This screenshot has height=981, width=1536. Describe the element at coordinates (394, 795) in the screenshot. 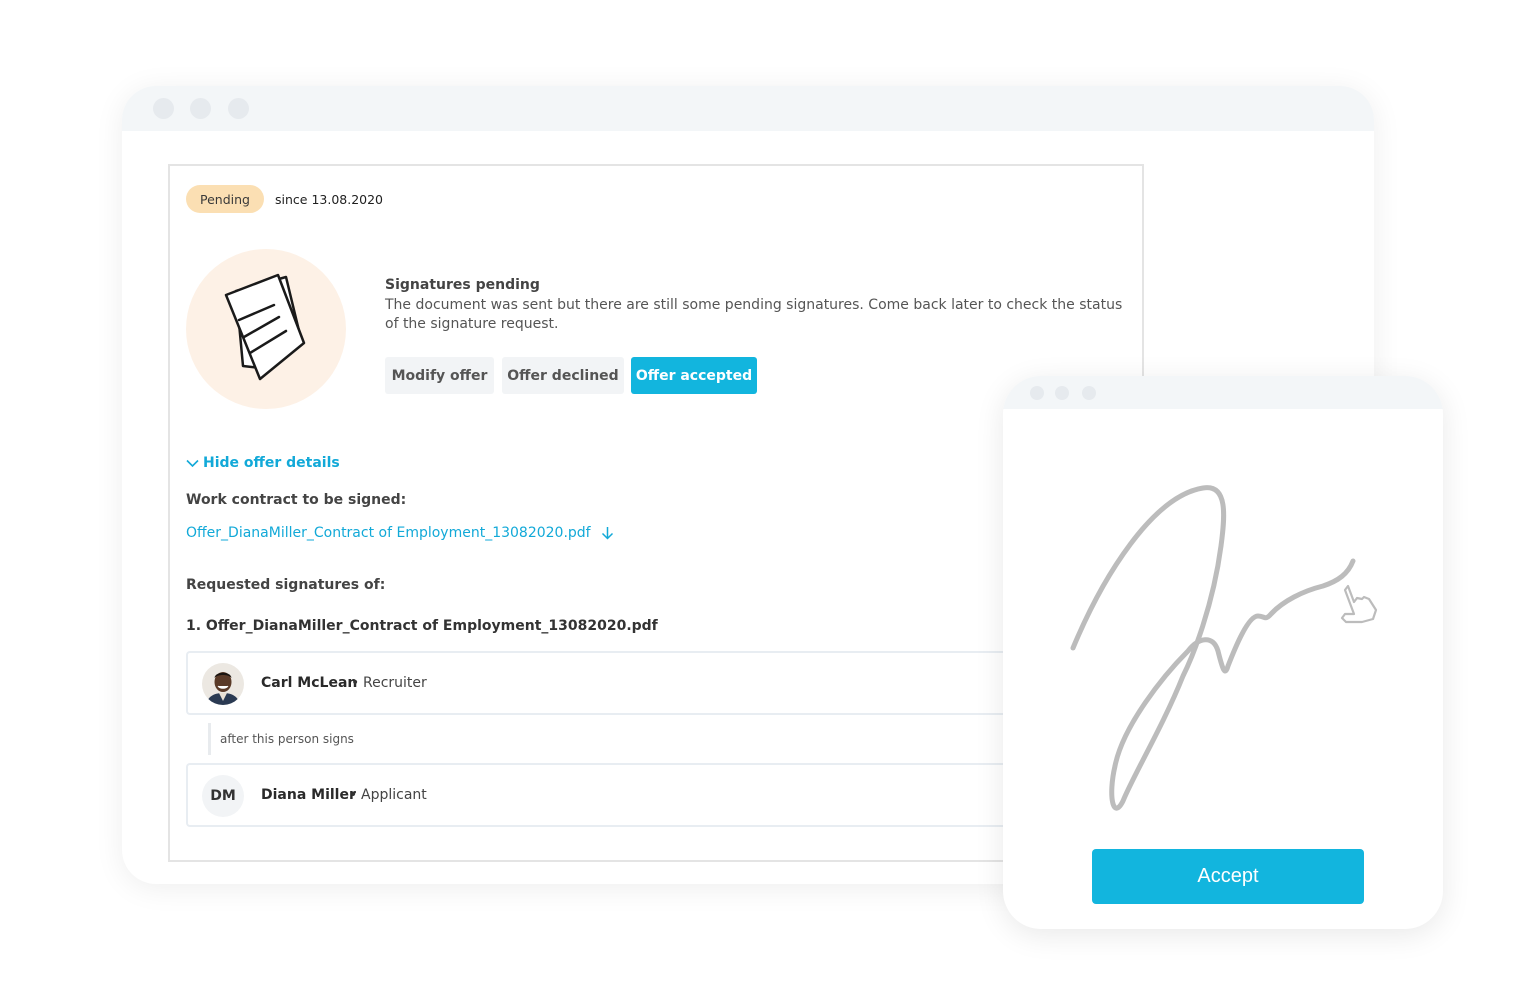

I see `signer-role: Applicant` at that location.